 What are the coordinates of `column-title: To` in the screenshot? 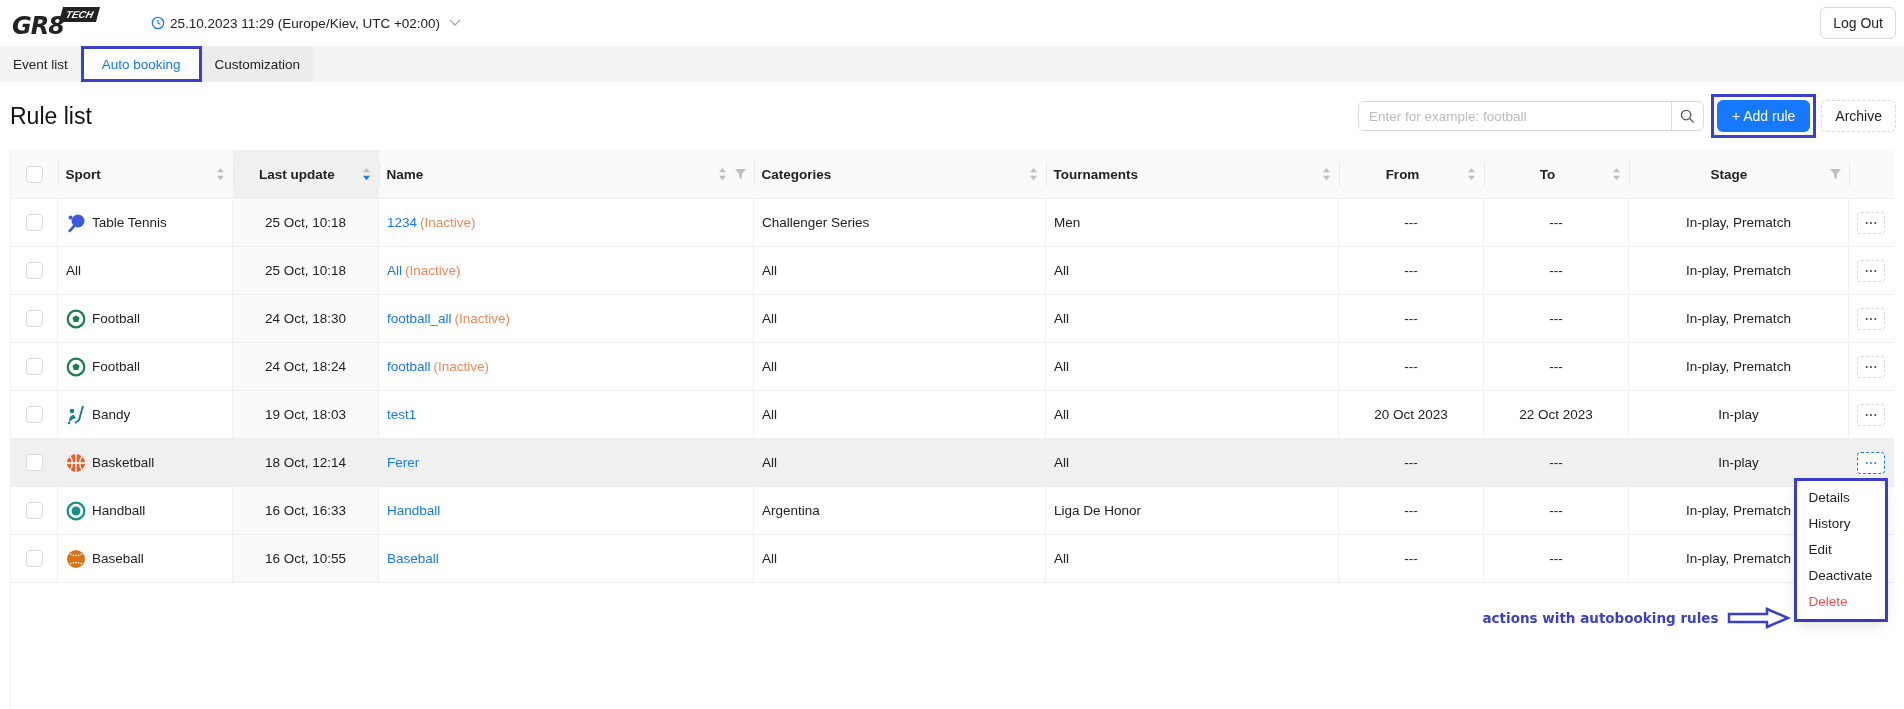 It's located at (1547, 174).